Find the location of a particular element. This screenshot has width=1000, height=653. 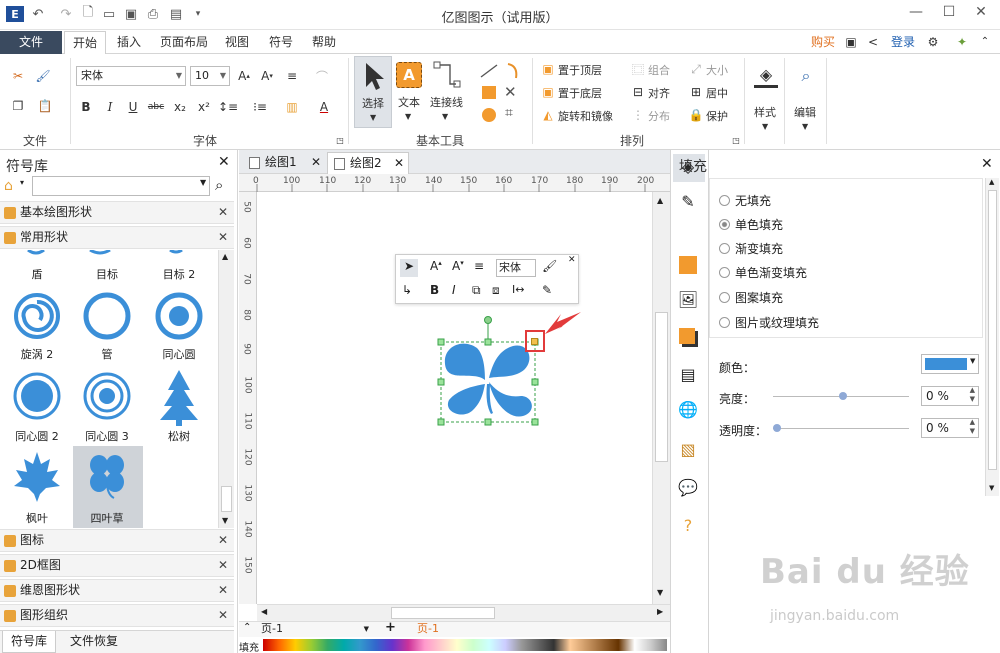

add-page-button: + is located at coordinates (390, 627).